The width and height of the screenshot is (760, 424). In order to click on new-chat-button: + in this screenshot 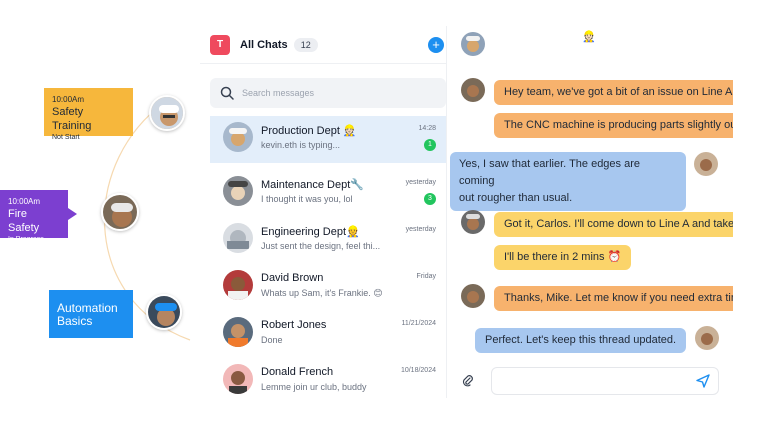, I will do `click(436, 45)`.